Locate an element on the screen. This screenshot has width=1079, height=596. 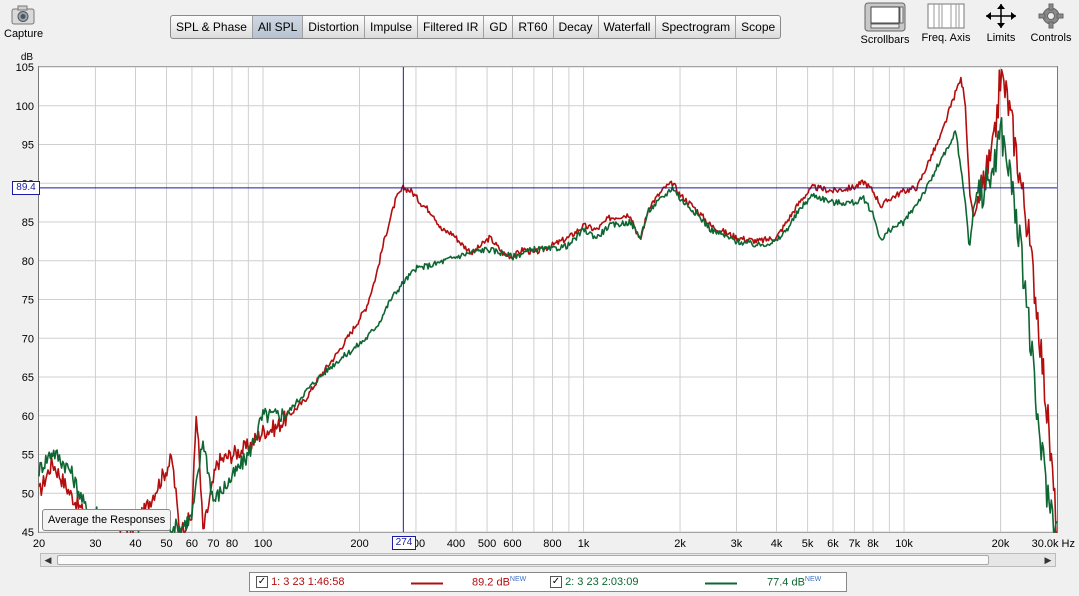
x-tick-label: 3k is located at coordinates (737, 544).